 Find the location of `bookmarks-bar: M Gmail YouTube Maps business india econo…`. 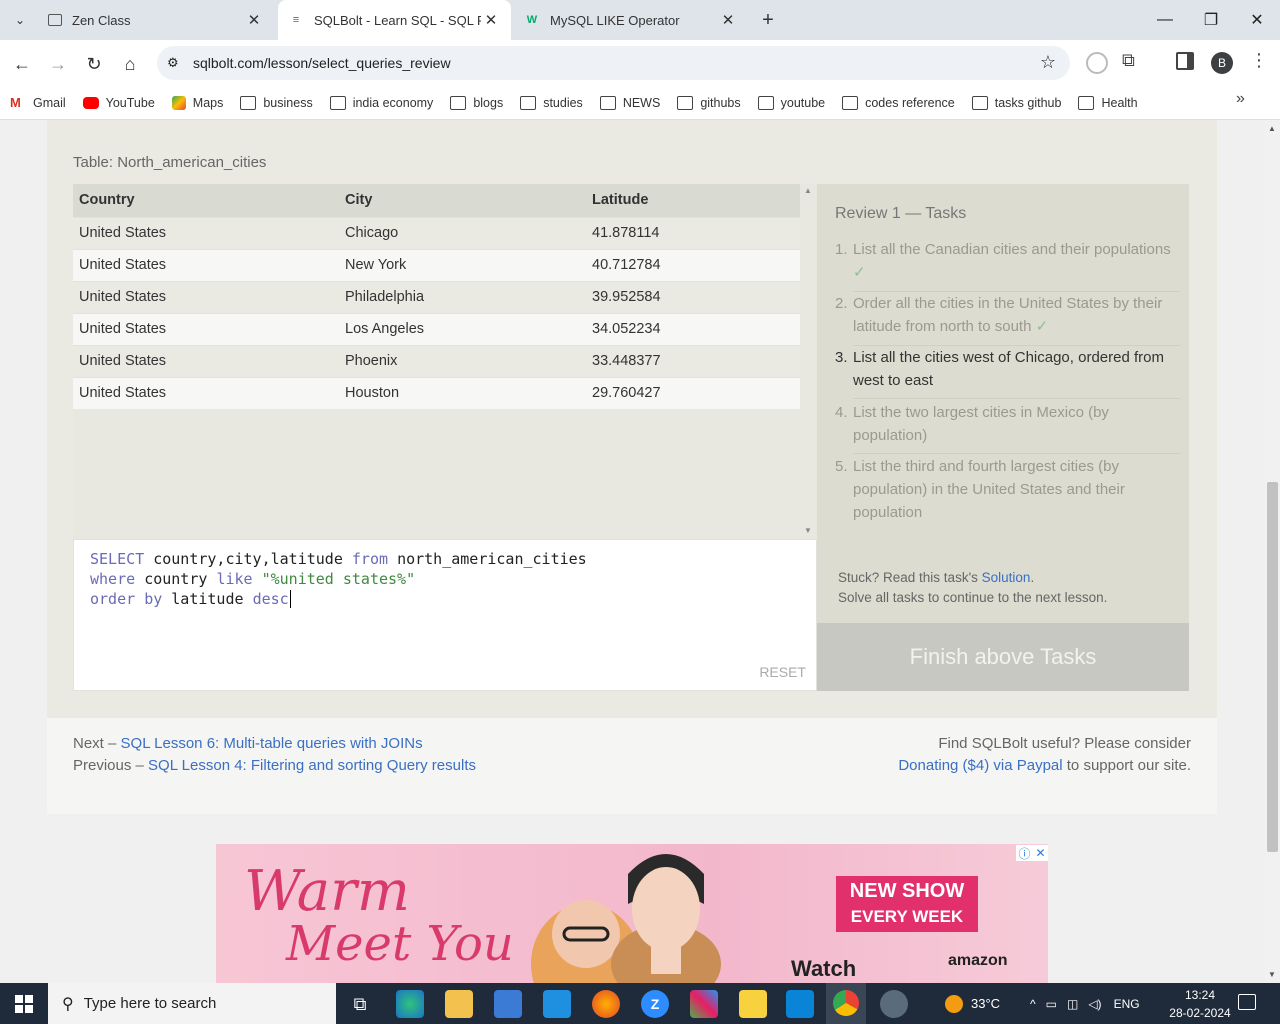

bookmarks-bar: M Gmail YouTube Maps business india econo… is located at coordinates (640, 103).